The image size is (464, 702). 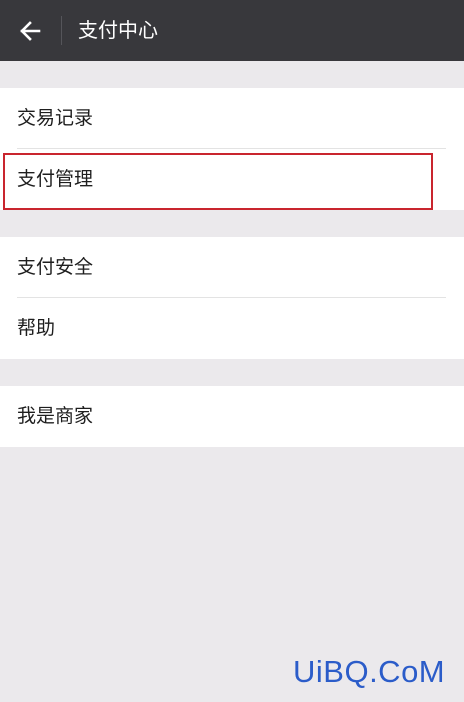 What do you see at coordinates (369, 671) in the screenshot?
I see `watermark: UiBQ.CoM` at bounding box center [369, 671].